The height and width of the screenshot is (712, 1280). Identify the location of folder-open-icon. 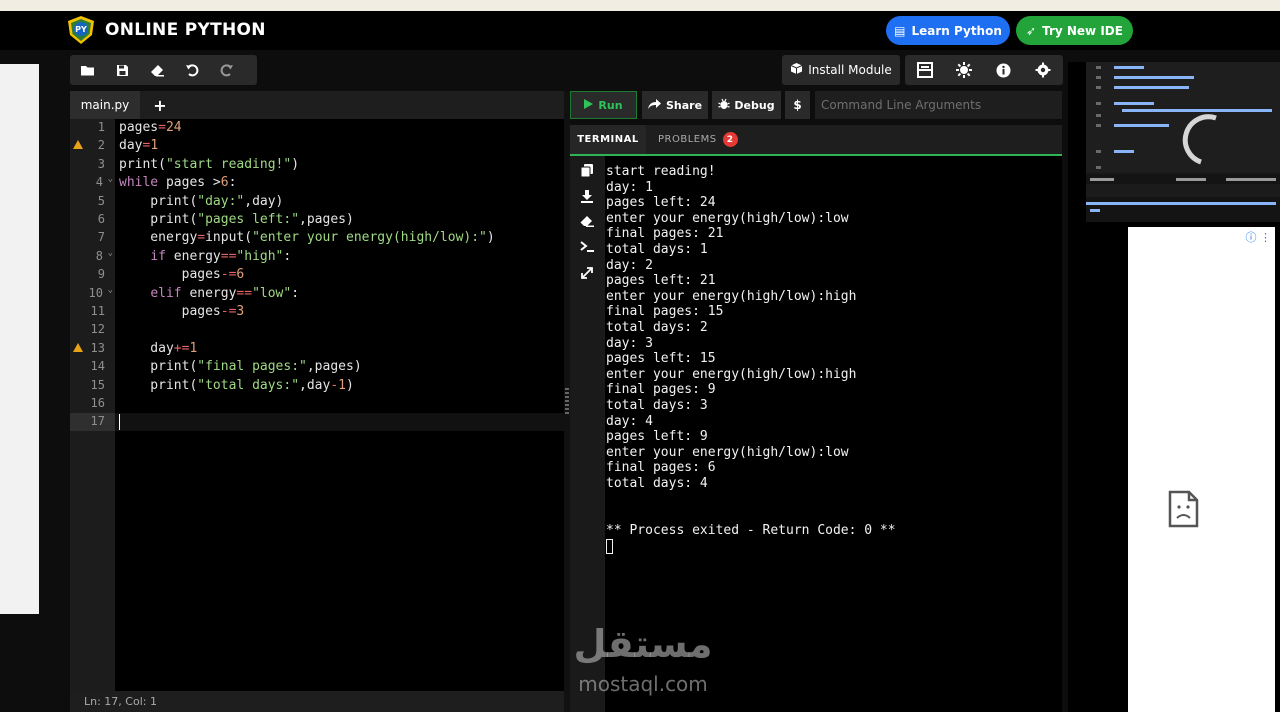
(87, 70).